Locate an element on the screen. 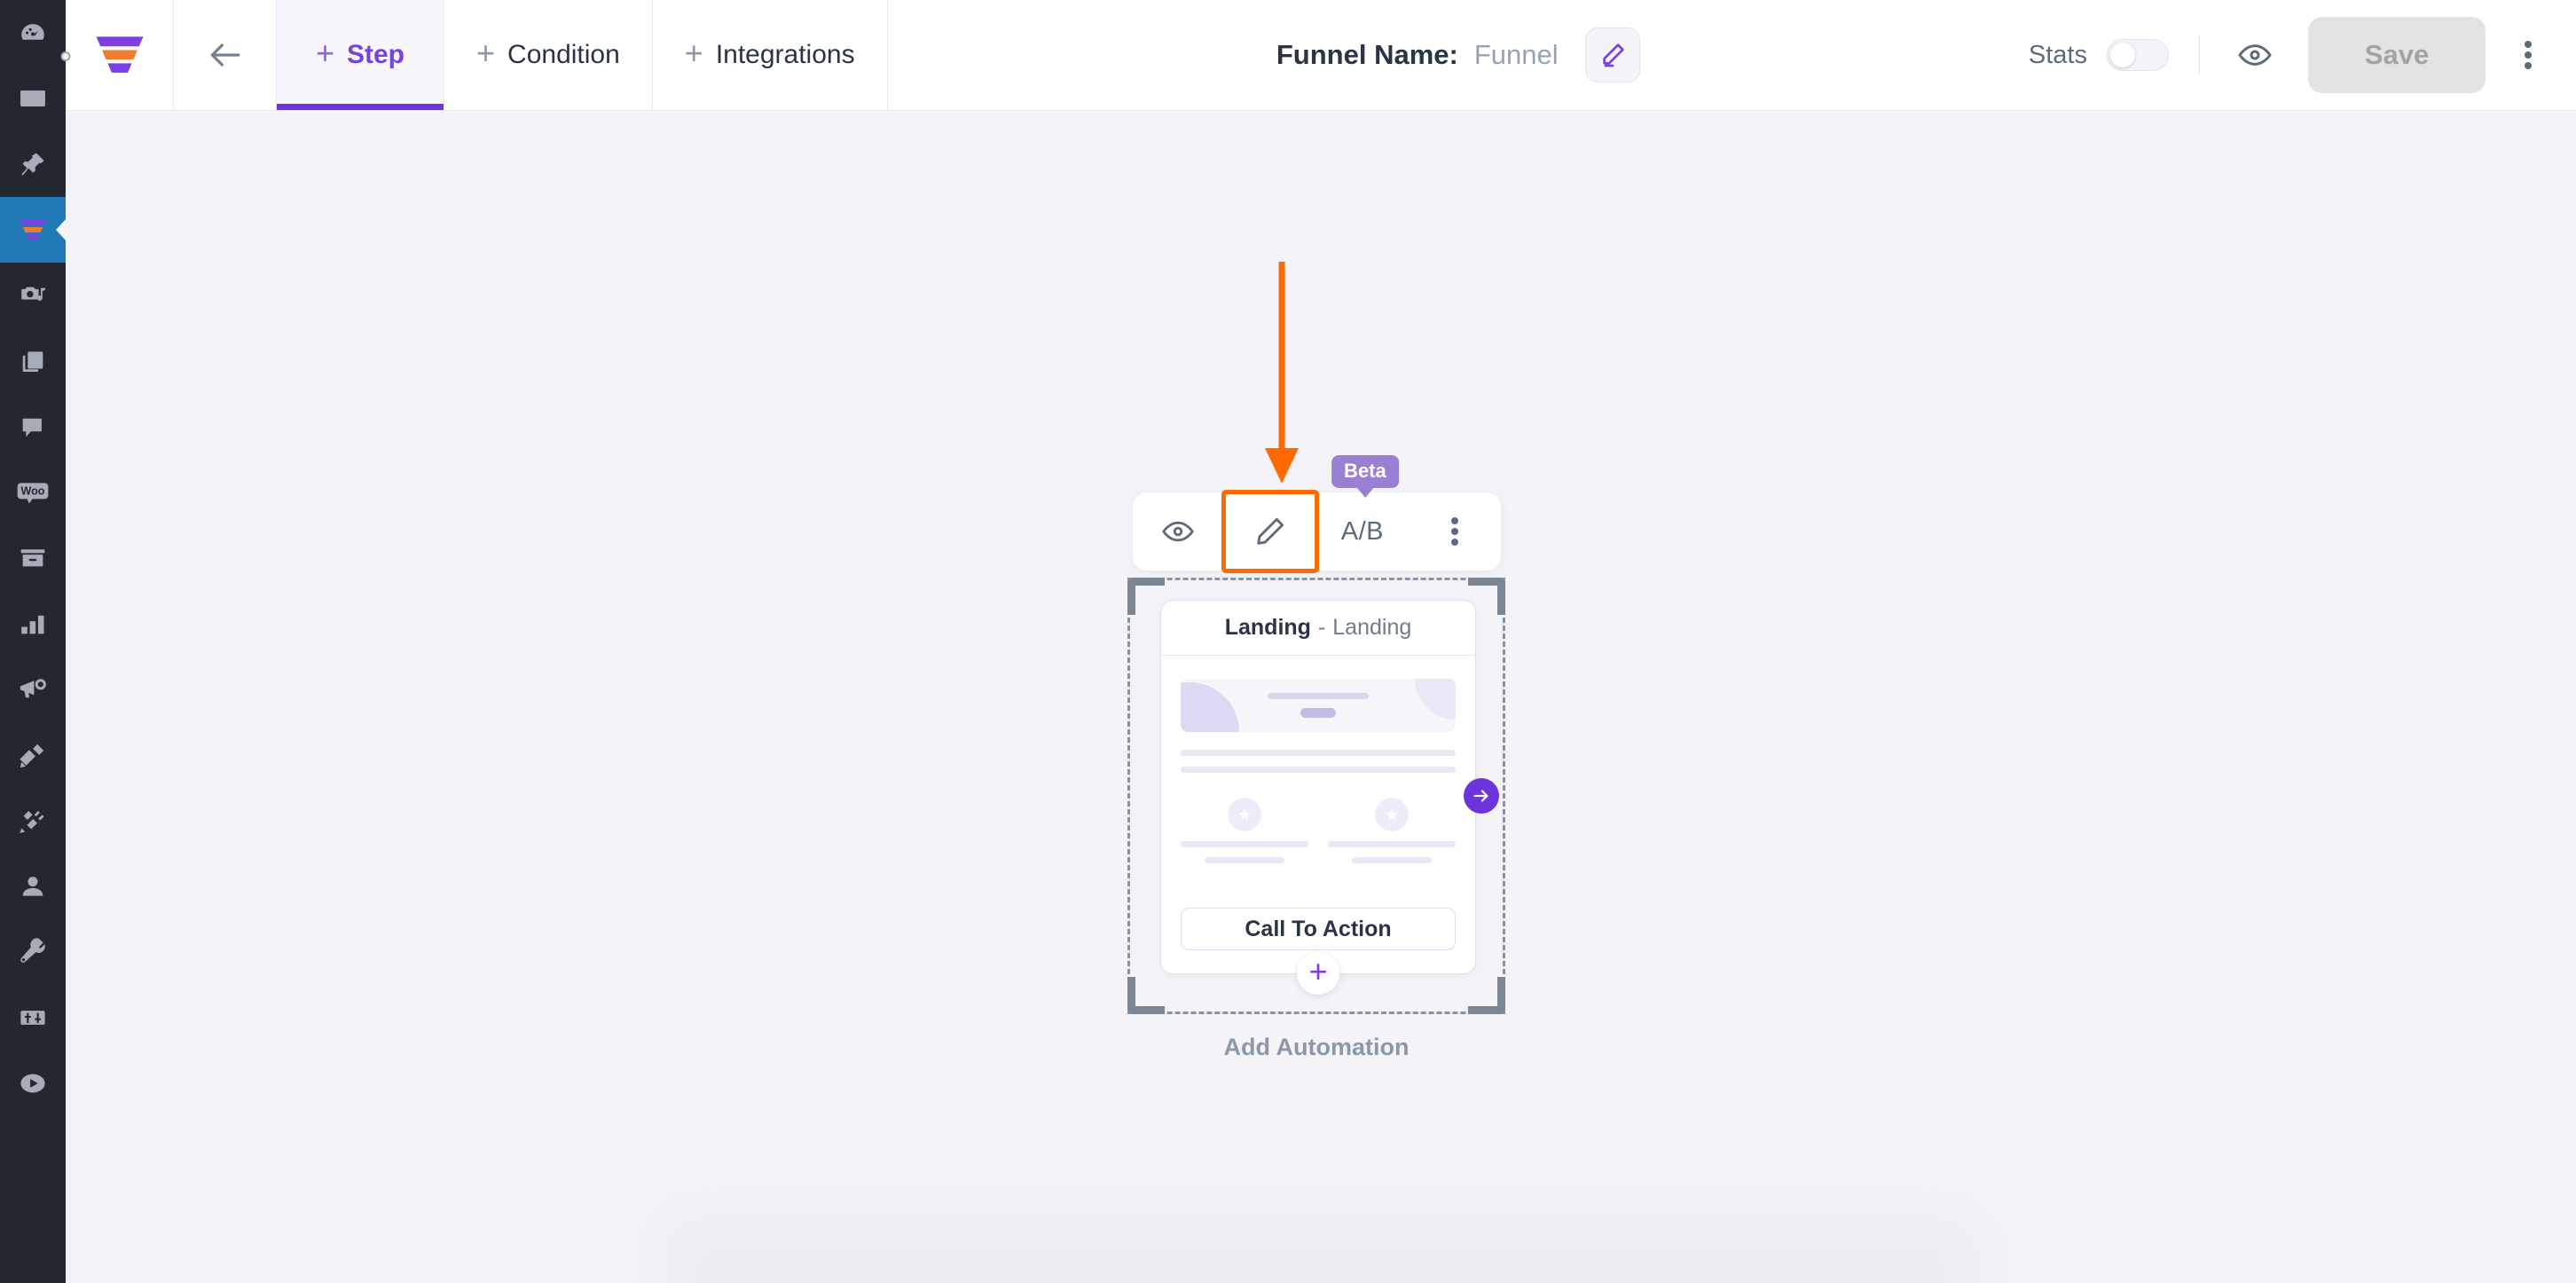 The width and height of the screenshot is (2576, 1283). bar-chart-icon is located at coordinates (32, 624).